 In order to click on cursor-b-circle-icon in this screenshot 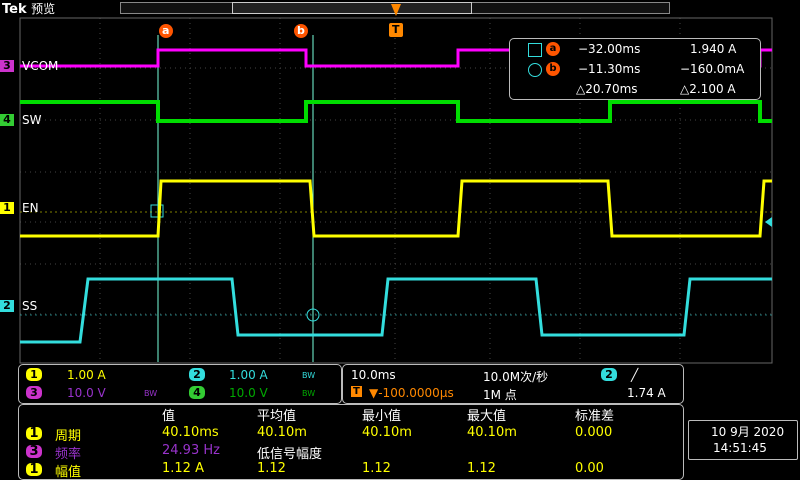, I will do `click(535, 70)`.